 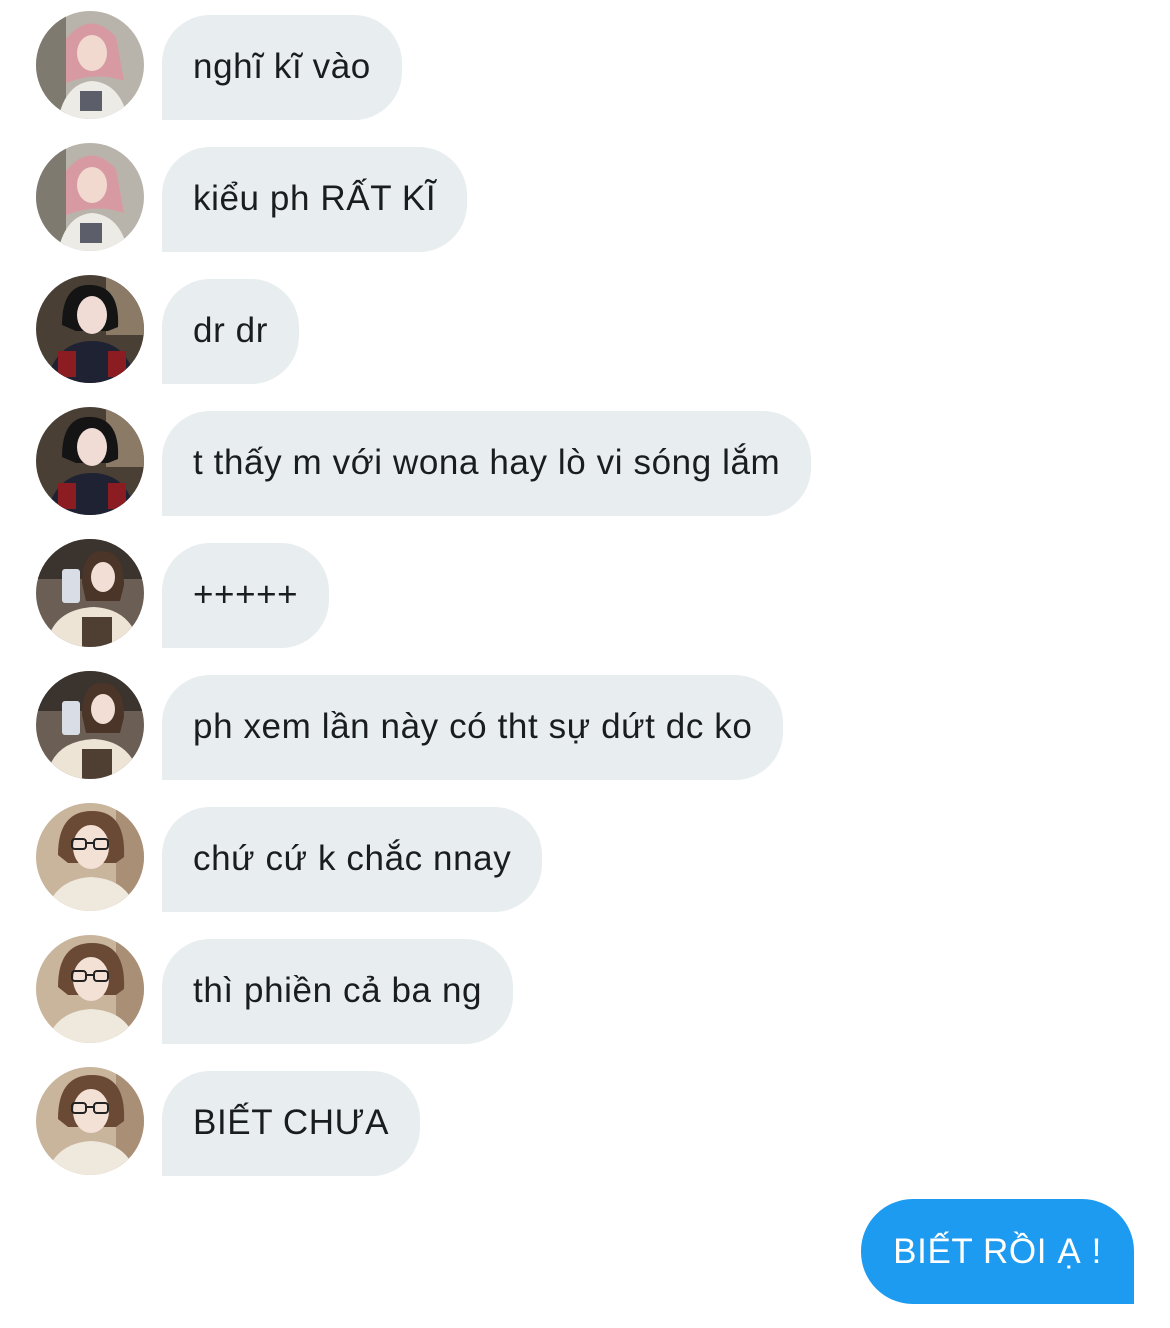 I want to click on message-row: BIẾT CHƯA, so click(x=228, y=1121).